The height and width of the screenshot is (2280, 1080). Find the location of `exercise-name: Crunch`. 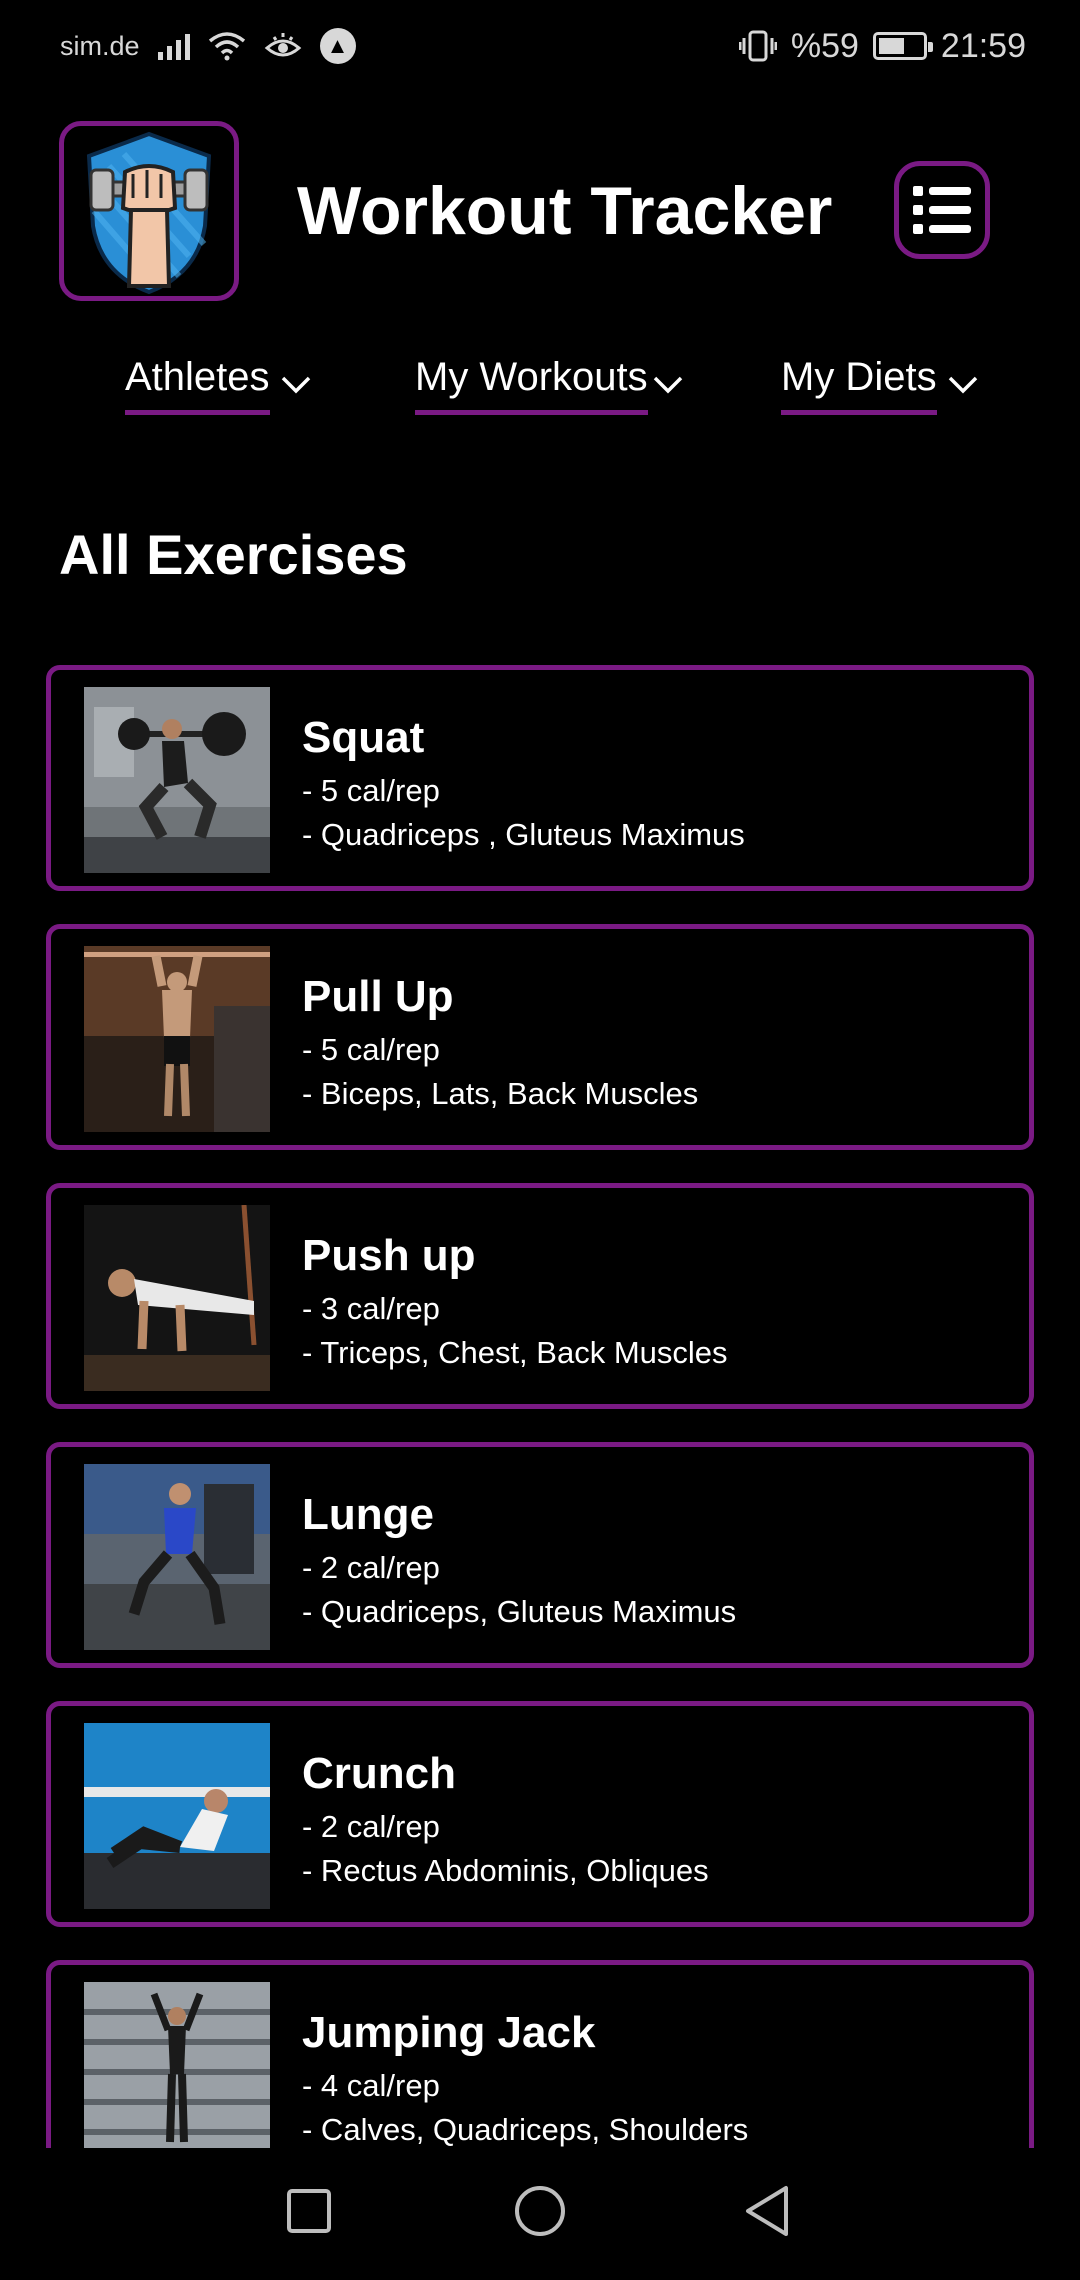

exercise-name: Crunch is located at coordinates (379, 1773).